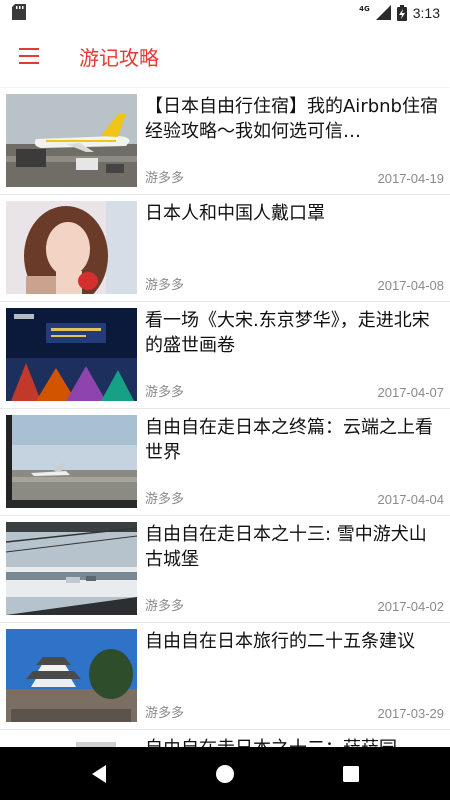  I want to click on list-item: 自由自在走日本之终篇：云端之上看世界 游多多 2017-04-04, so click(225, 462).